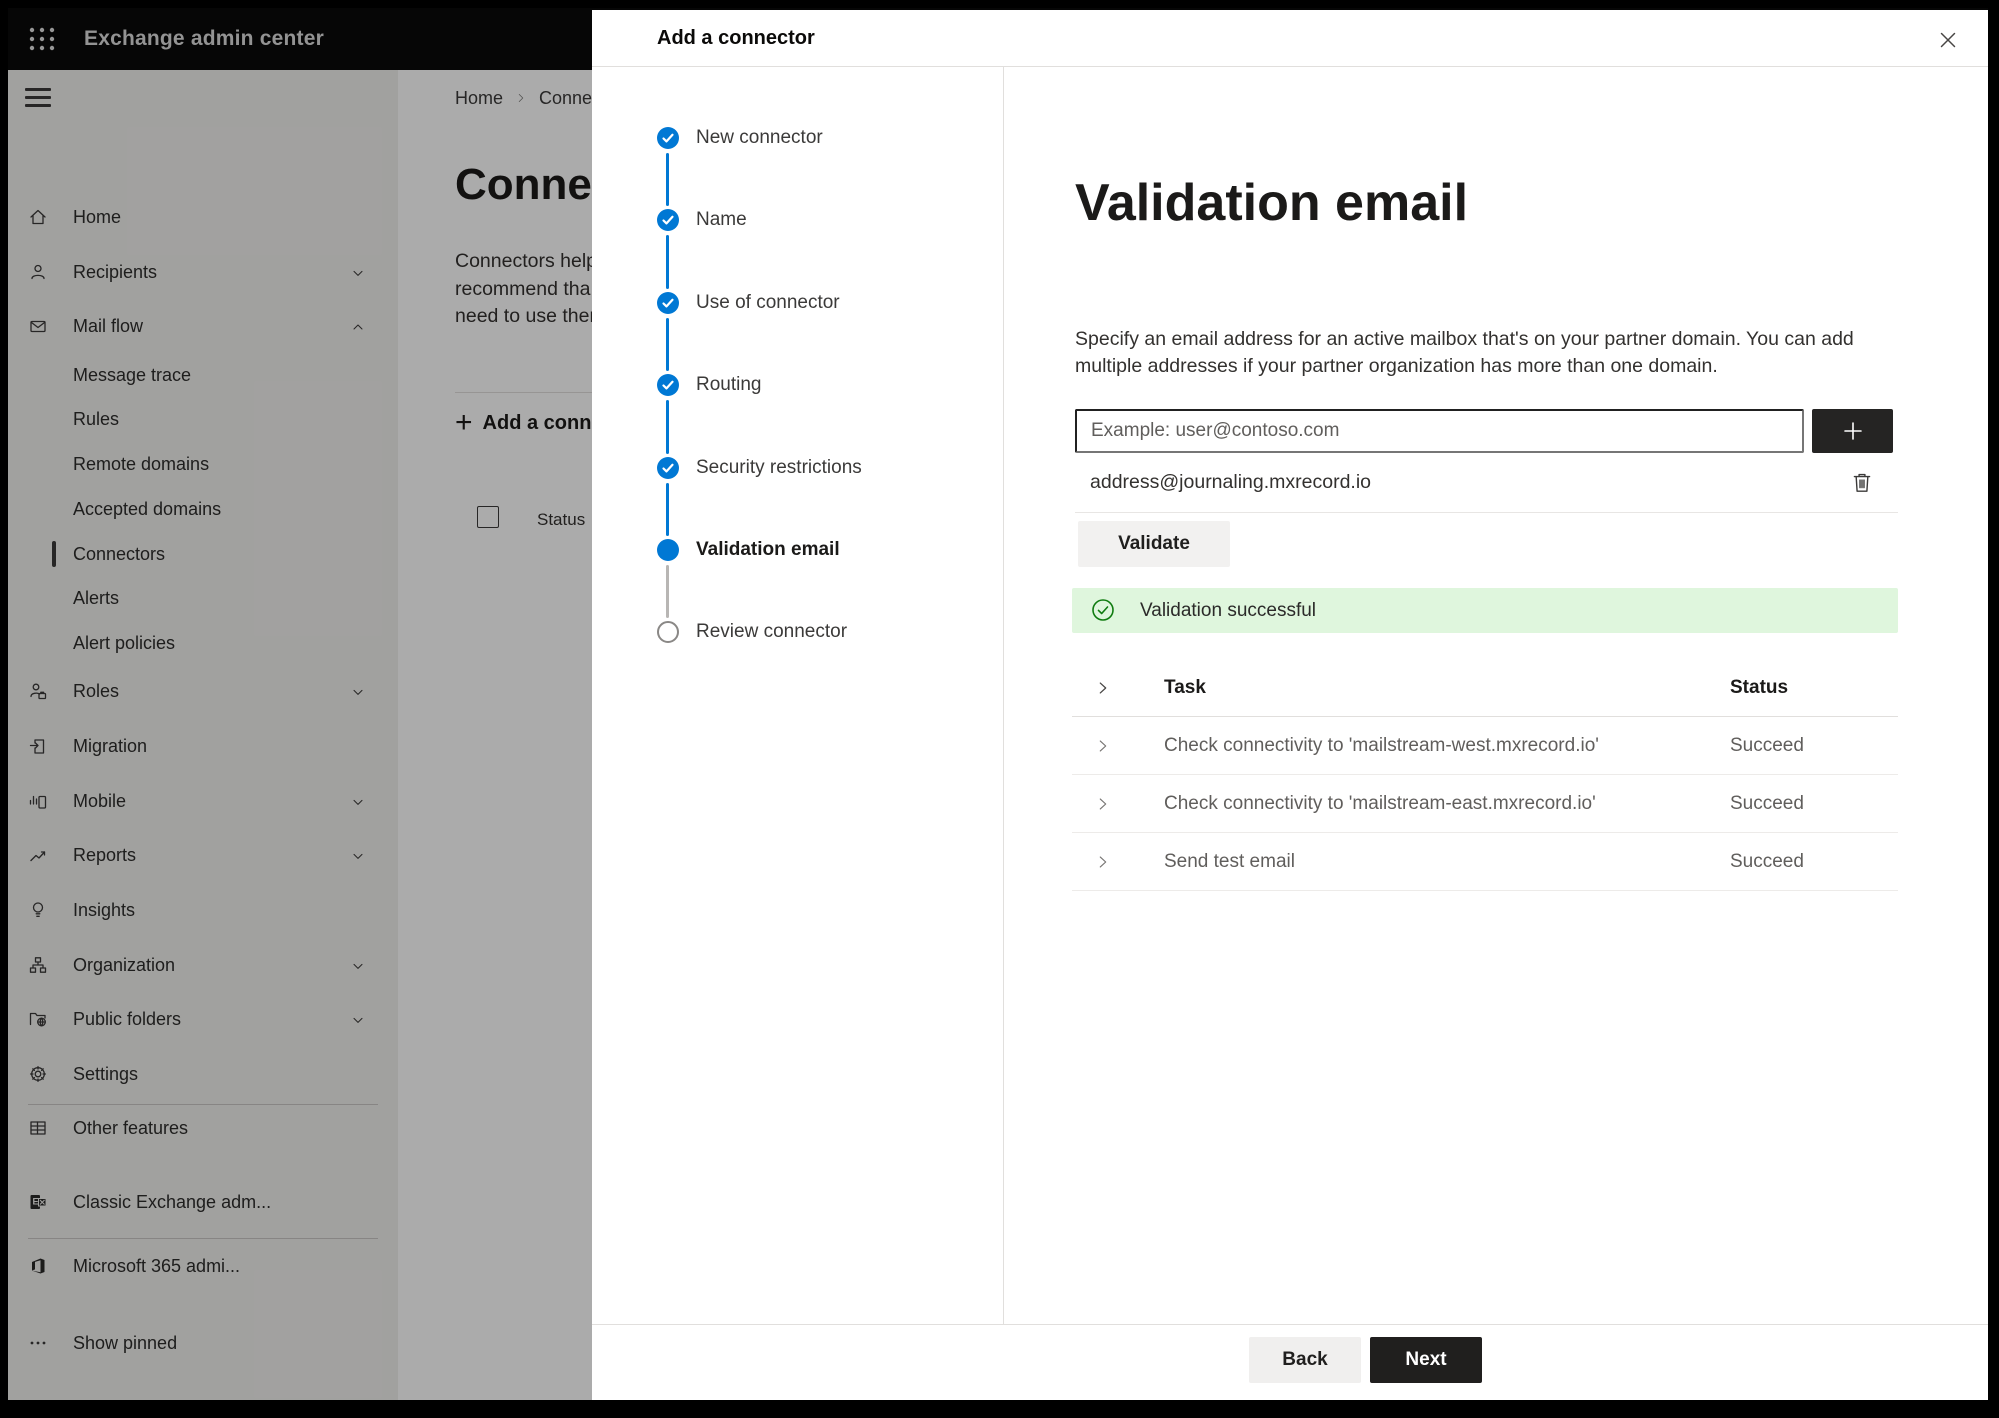 The height and width of the screenshot is (1418, 1999). Describe the element at coordinates (1305, 1360) in the screenshot. I see `back-button: Back` at that location.